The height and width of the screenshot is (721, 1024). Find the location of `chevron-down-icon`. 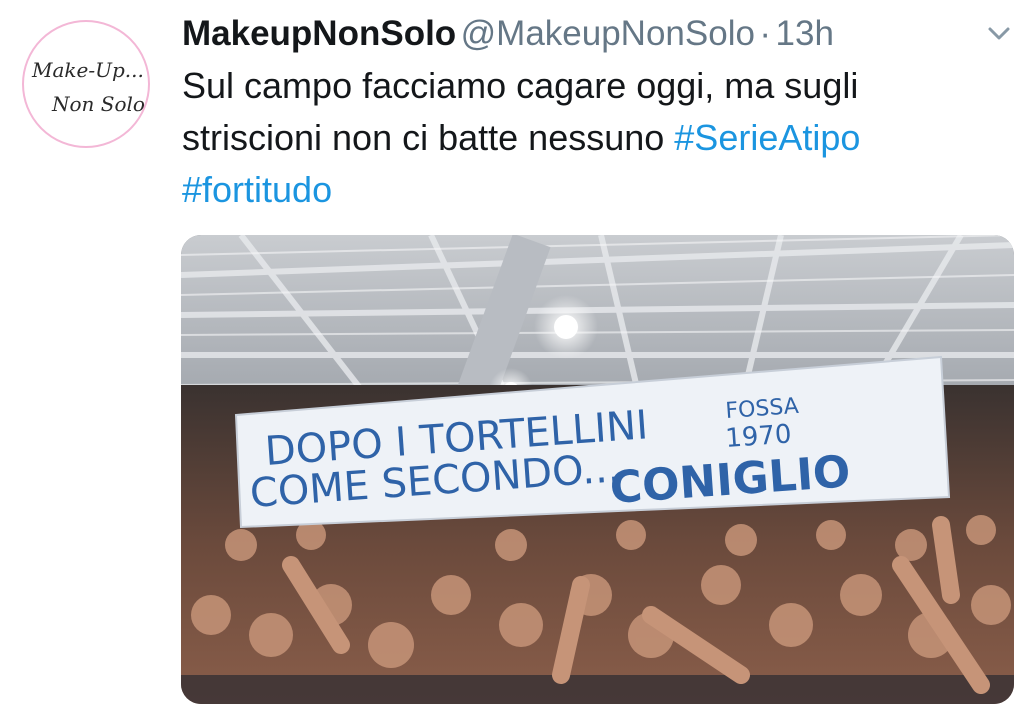

chevron-down-icon is located at coordinates (999, 34).